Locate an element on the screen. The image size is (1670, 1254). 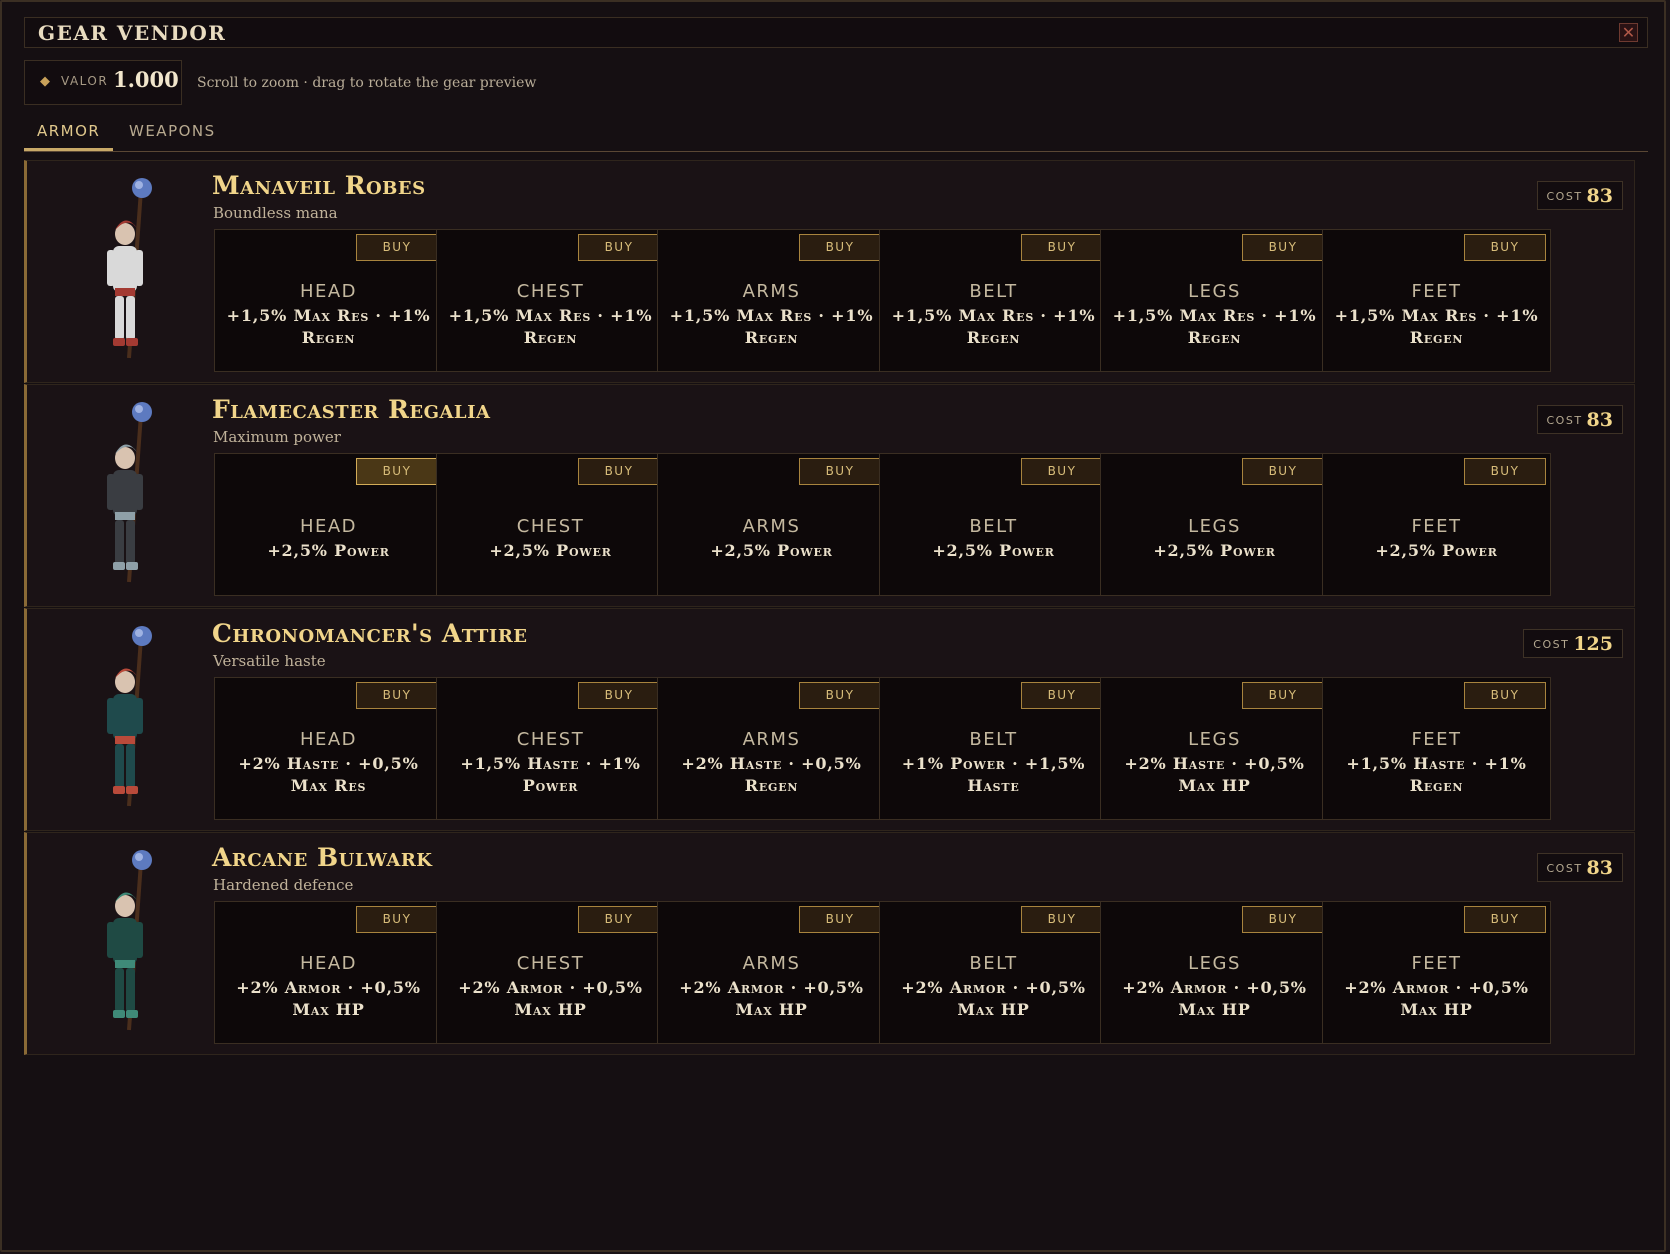
piece-info: BELT +2% Armor · +0,5% Max HP is located at coordinates (993, 986).